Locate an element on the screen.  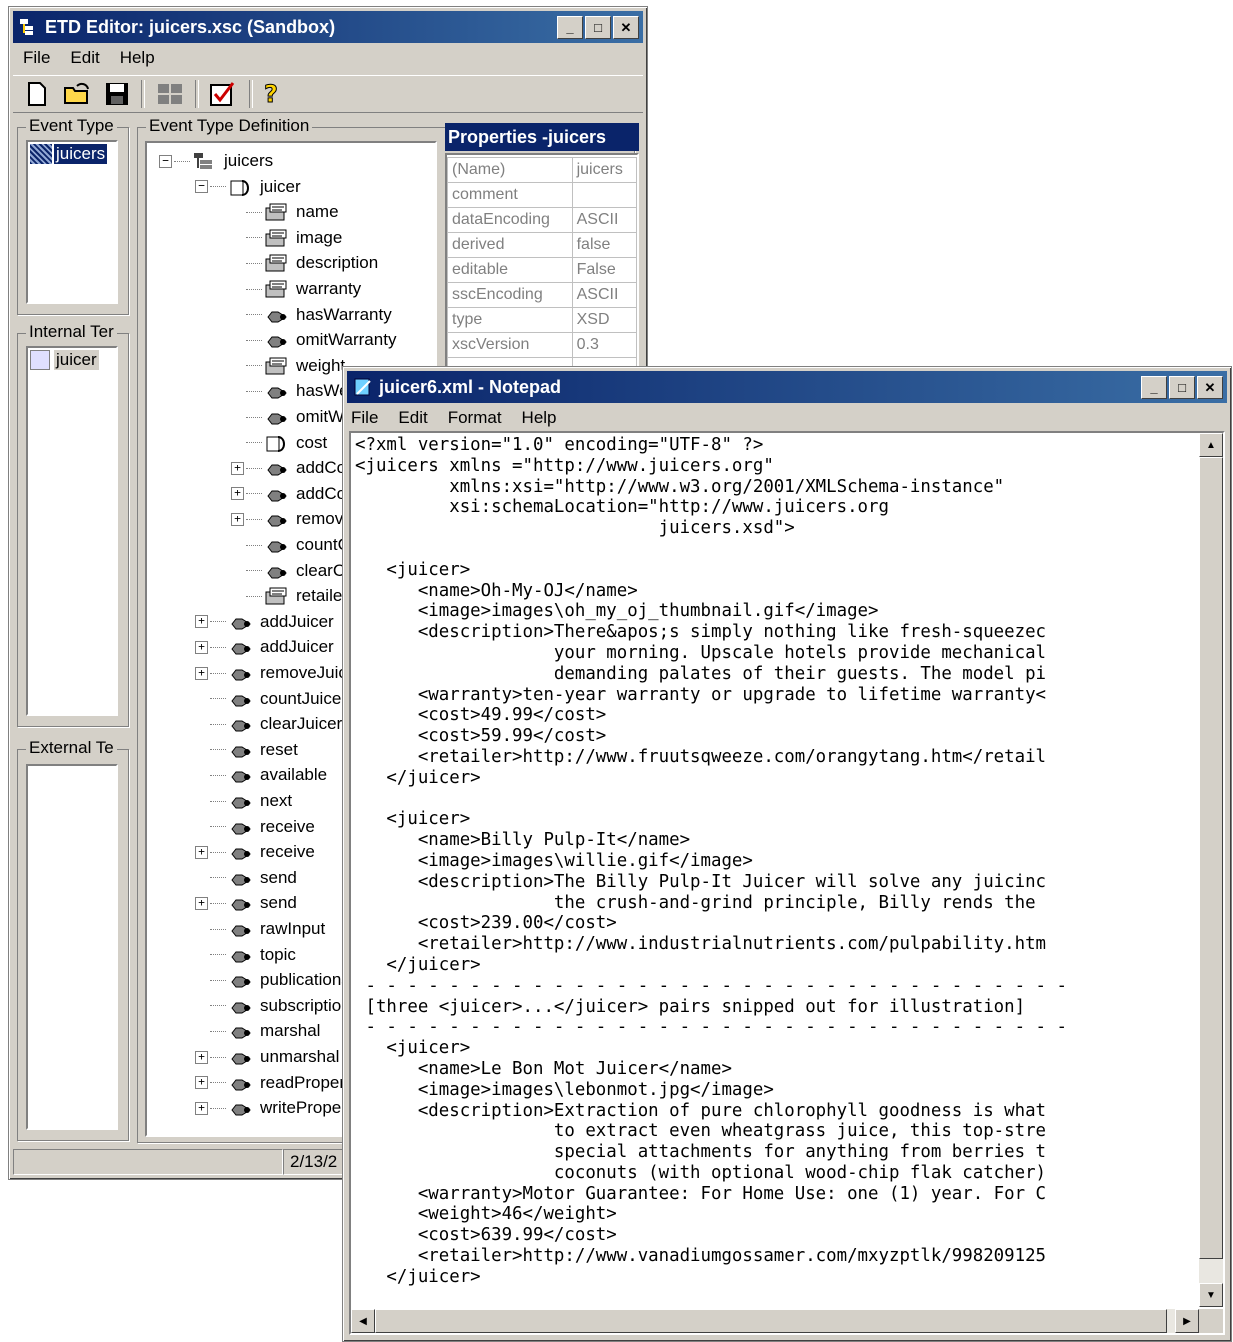
tree-item: − juicer is located at coordinates (248, 187).